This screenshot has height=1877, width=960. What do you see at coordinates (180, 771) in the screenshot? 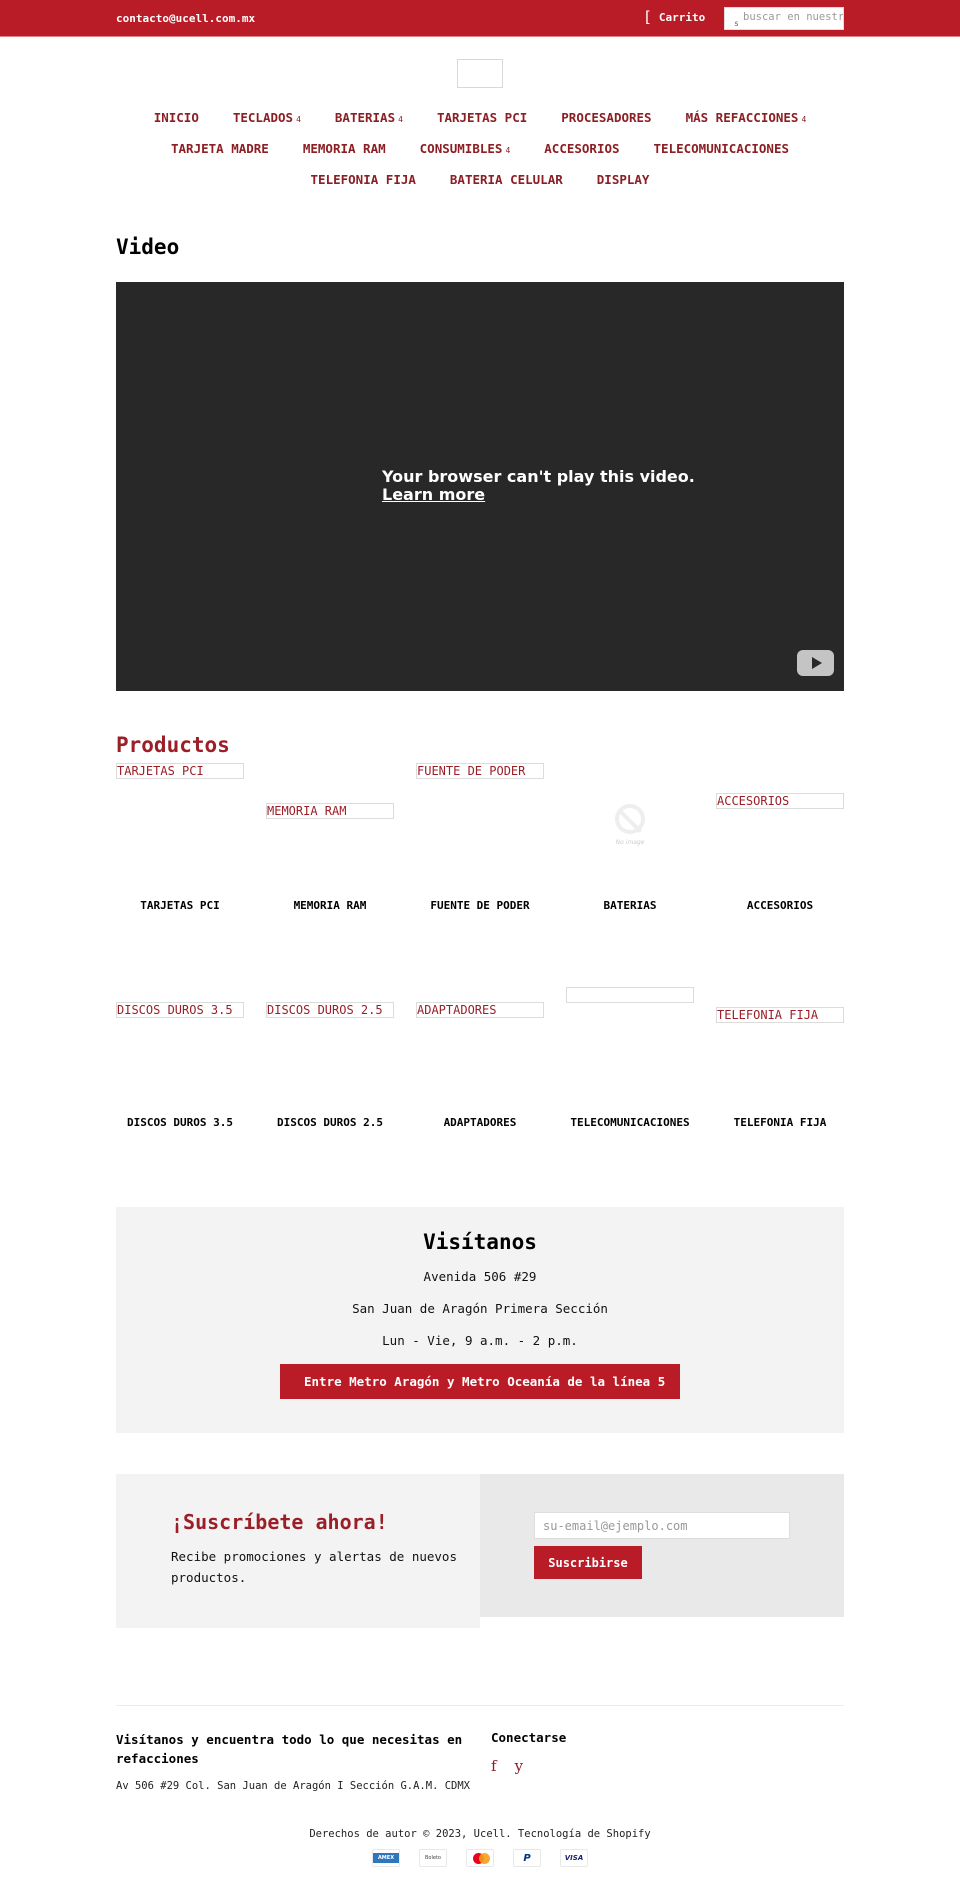
I see `collection-image-broken: TARJETAS PCI` at bounding box center [180, 771].